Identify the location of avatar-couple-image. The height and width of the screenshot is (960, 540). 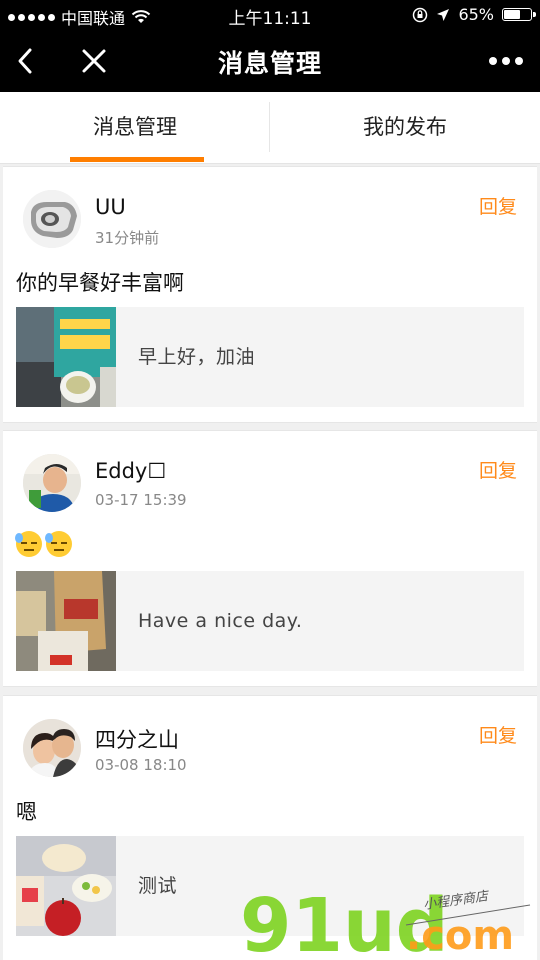
(52, 748).